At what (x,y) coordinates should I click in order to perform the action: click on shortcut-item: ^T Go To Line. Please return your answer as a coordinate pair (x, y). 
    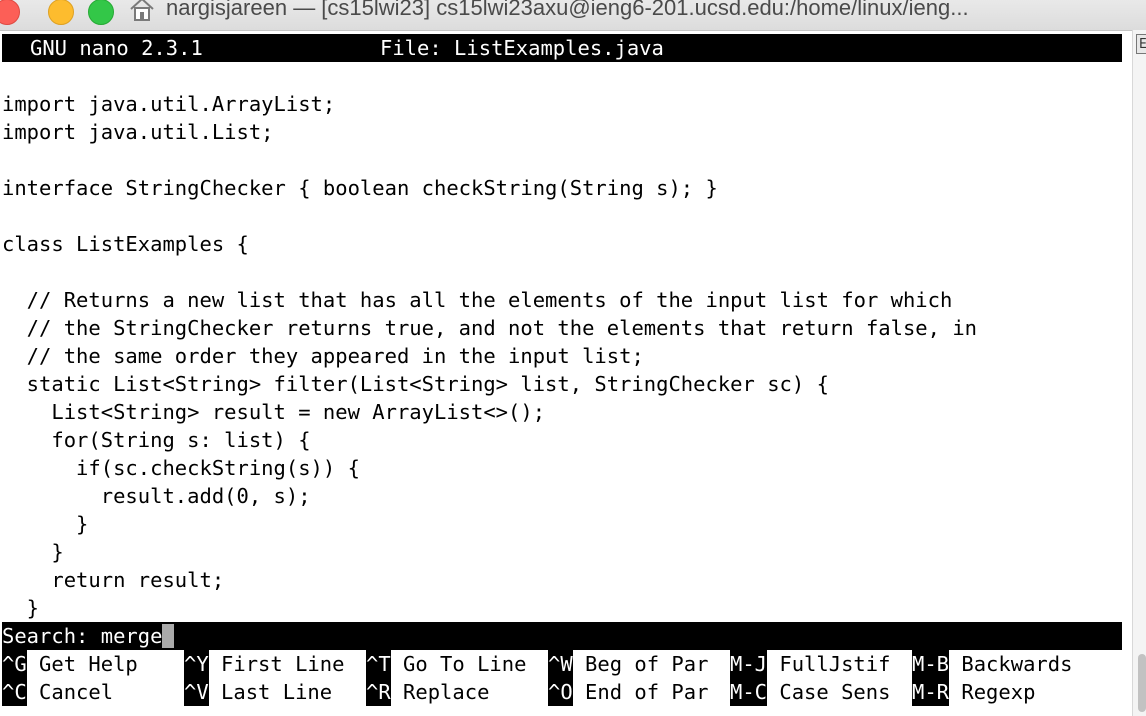
    Looking at the image, I should click on (457, 664).